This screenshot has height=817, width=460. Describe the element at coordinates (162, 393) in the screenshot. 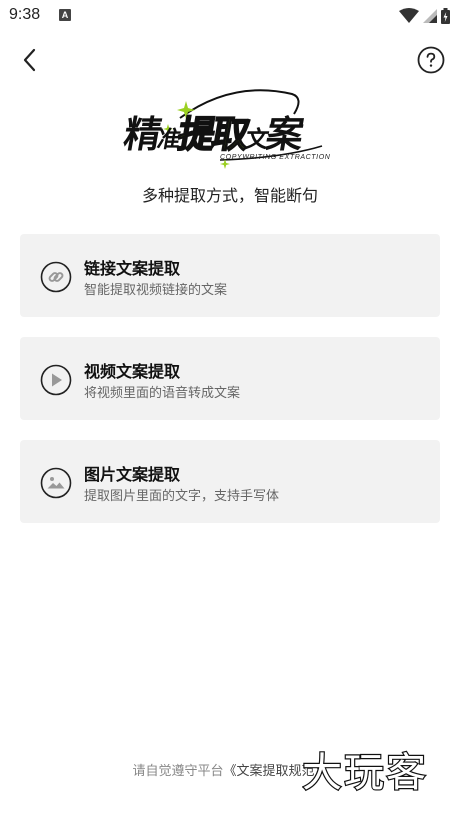

I see `card-description: 将视频里面的语音转成文案` at that location.